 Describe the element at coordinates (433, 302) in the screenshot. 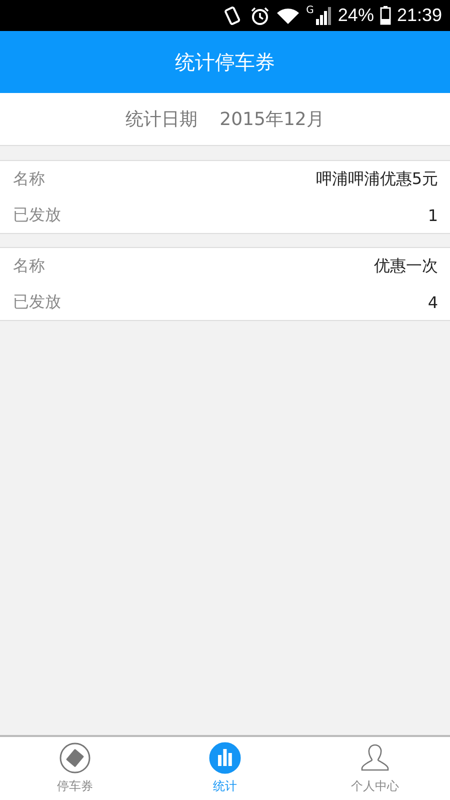

I see `field-value: 4` at that location.